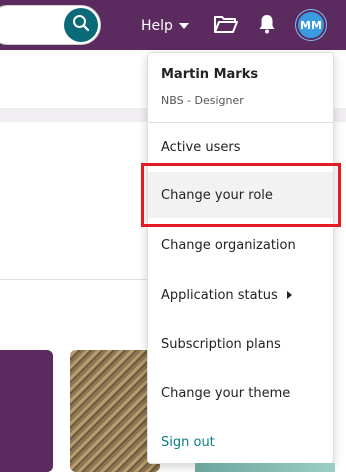  What do you see at coordinates (265, 467) in the screenshot?
I see `background-image-strip` at bounding box center [265, 467].